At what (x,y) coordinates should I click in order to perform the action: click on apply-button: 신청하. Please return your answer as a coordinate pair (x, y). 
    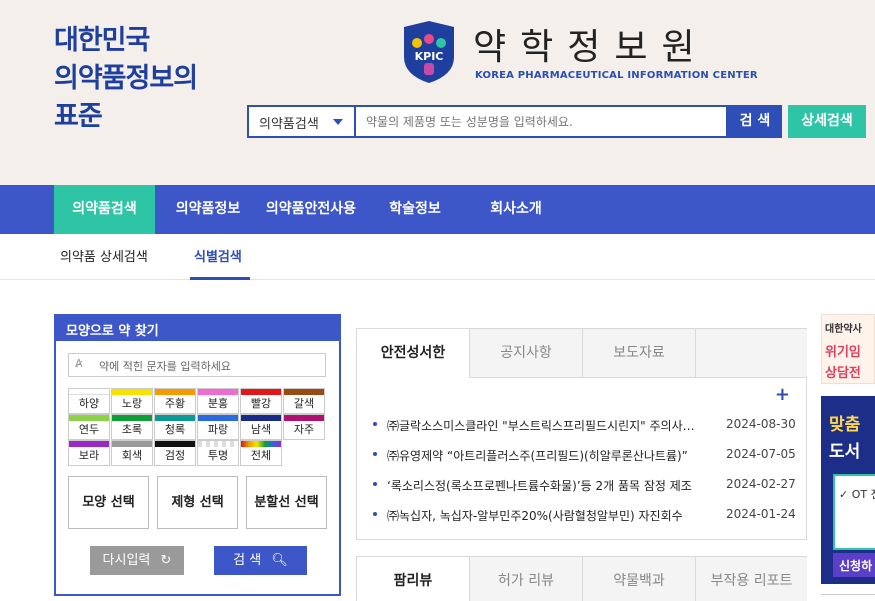
    Looking at the image, I should click on (854, 565).